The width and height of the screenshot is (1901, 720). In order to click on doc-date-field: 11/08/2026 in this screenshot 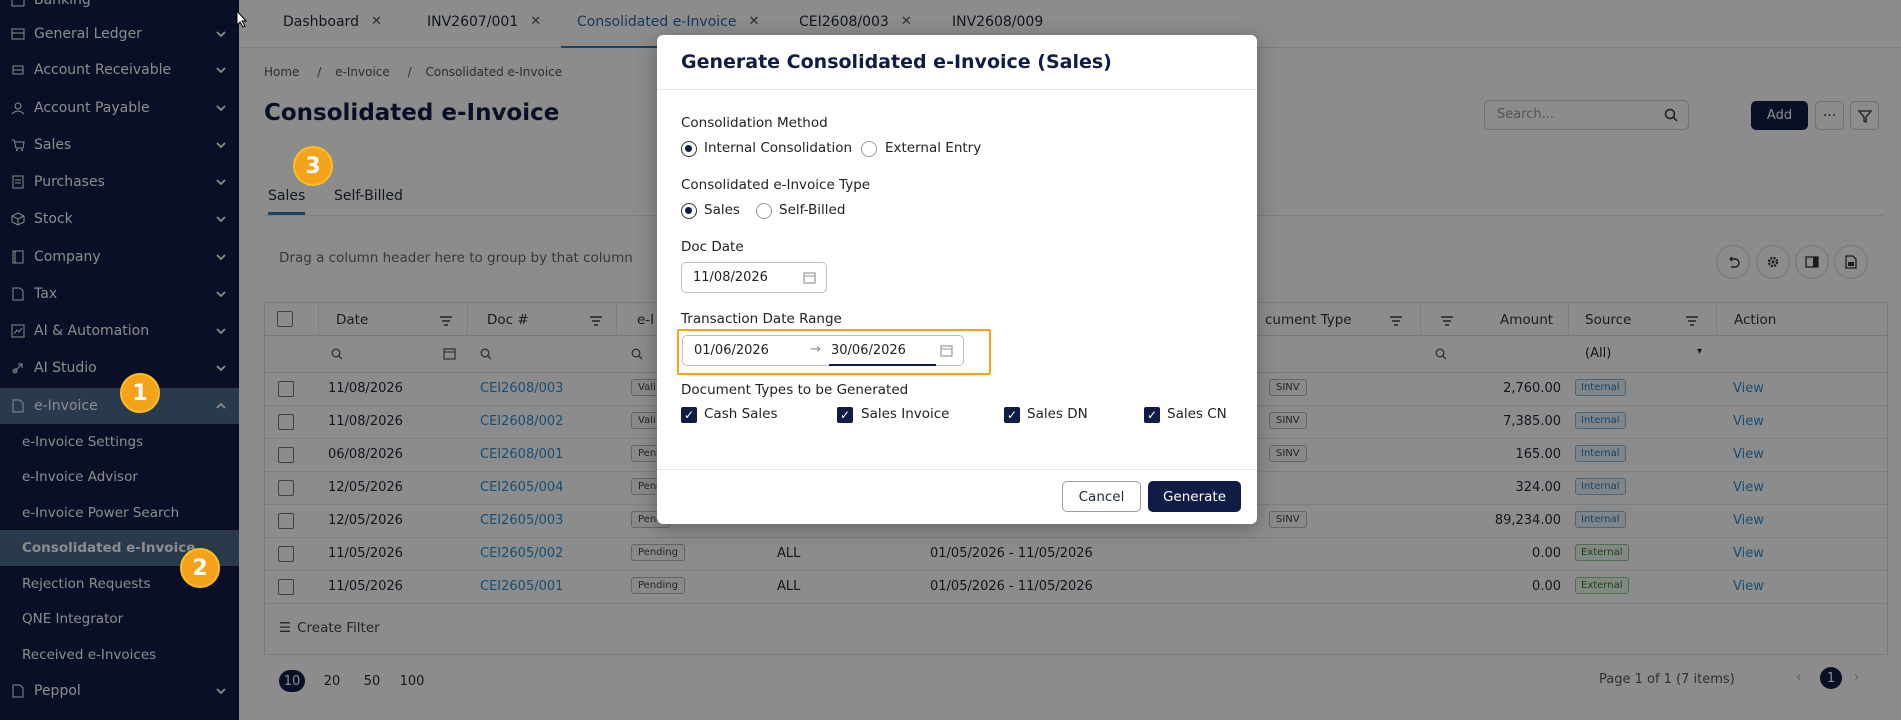, I will do `click(754, 277)`.